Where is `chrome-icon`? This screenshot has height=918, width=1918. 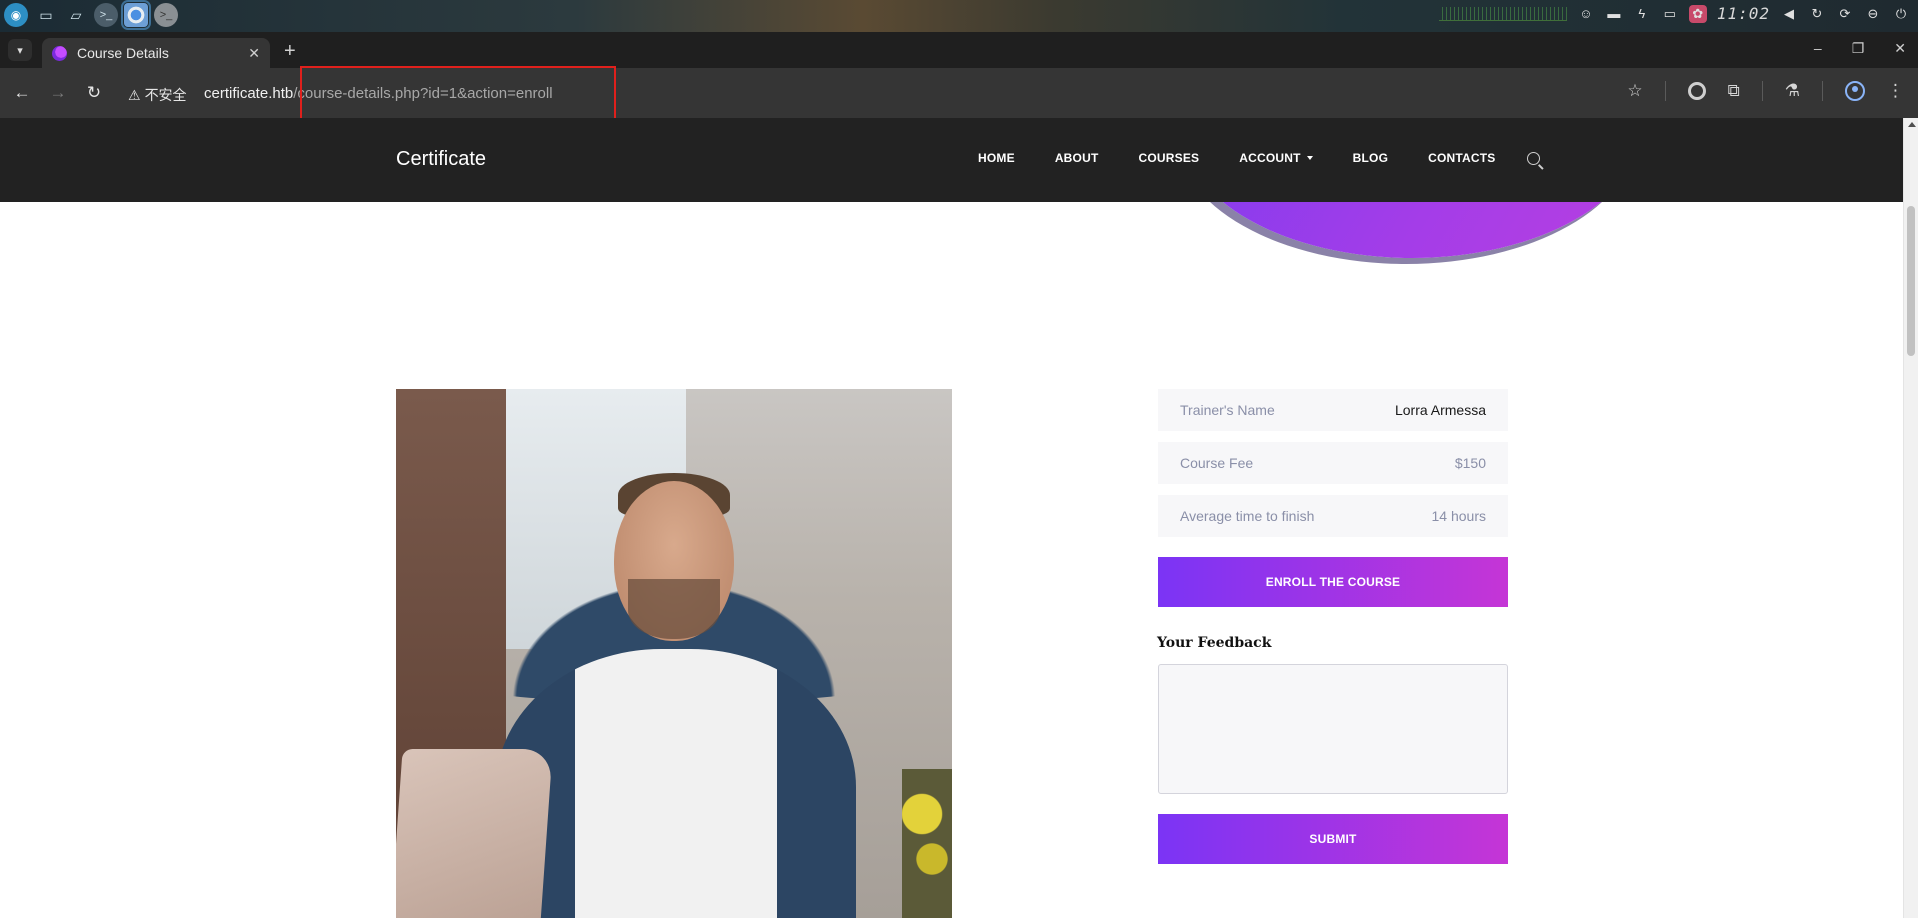
chrome-icon is located at coordinates (136, 15).